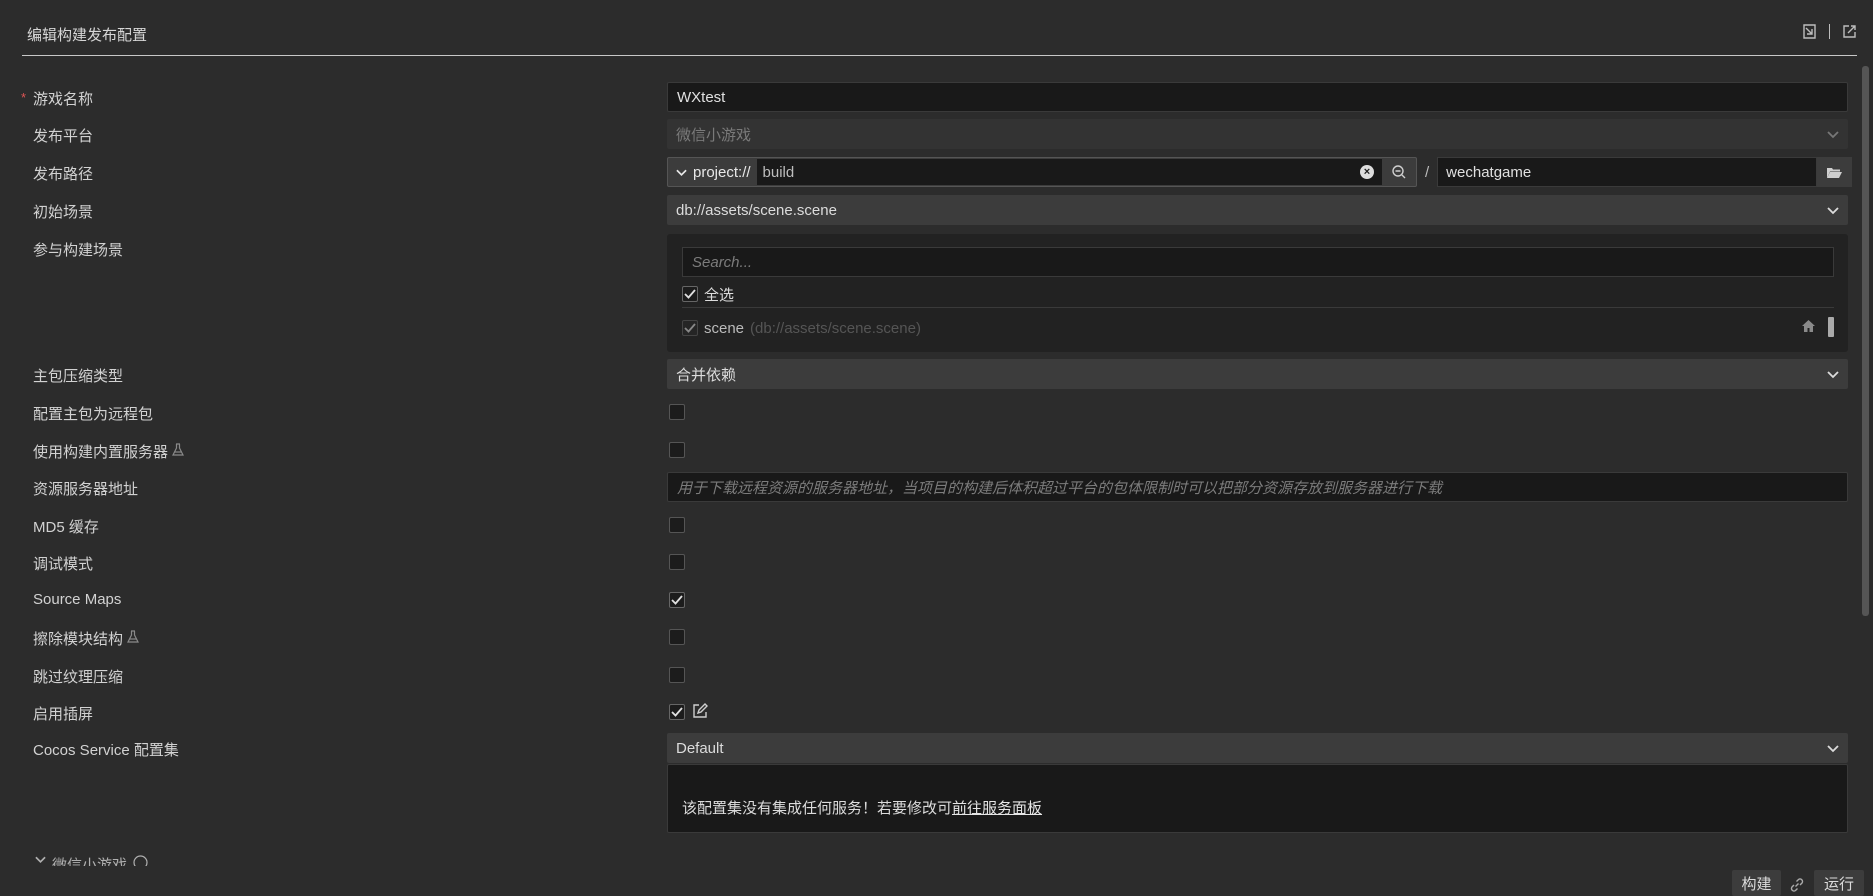 Image resolution: width=1873 pixels, height=896 pixels. Describe the element at coordinates (700, 748) in the screenshot. I see `cocos-service-value: Default` at that location.